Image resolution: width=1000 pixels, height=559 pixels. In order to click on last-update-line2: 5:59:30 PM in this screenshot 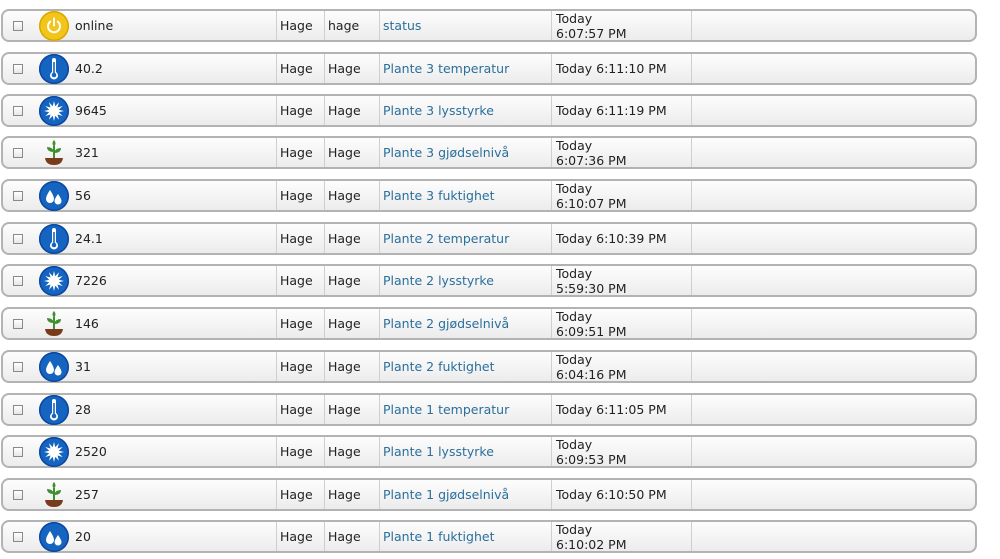, I will do `click(591, 288)`.